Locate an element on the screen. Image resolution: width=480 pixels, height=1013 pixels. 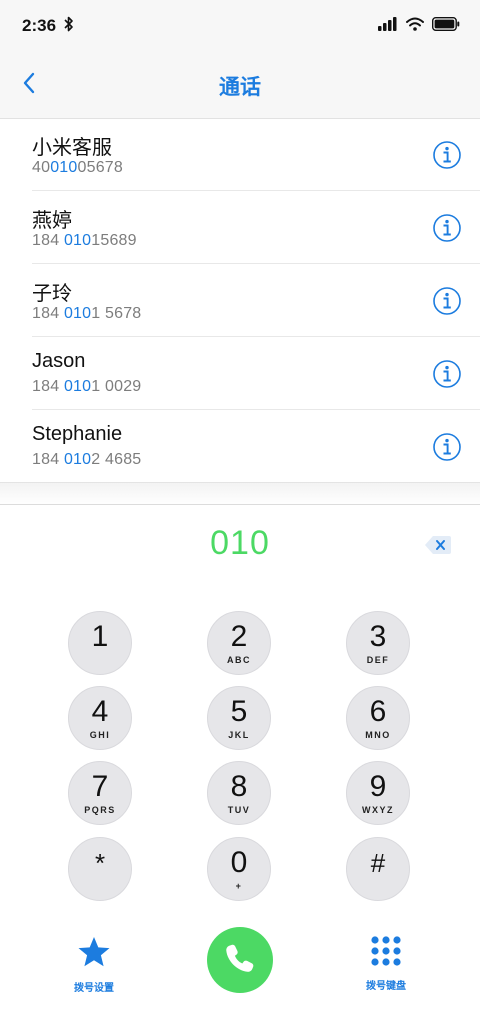
key-letters: DEF is located at coordinates (378, 659).